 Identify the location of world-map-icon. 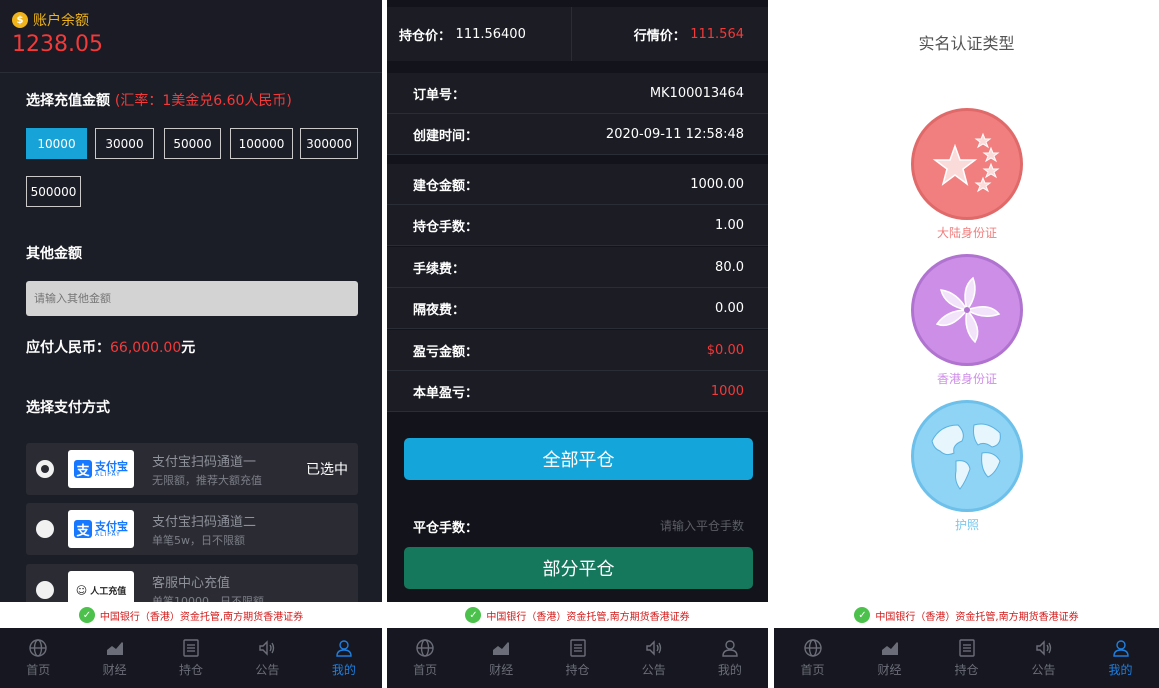
(966, 456).